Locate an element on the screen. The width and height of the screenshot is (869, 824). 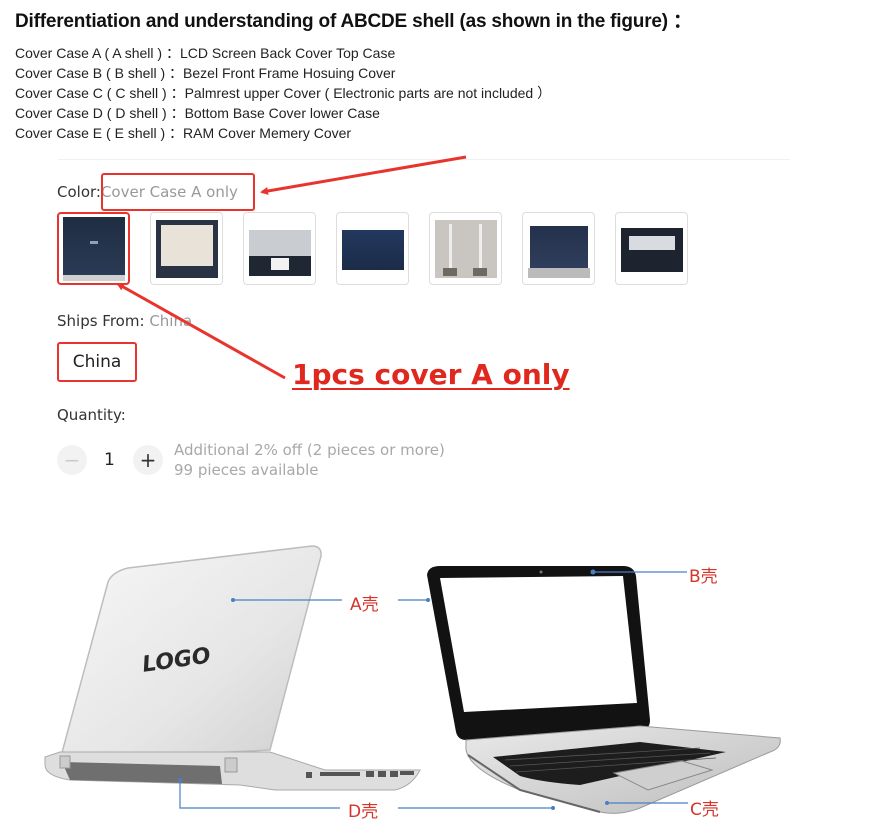
thumb-image-d is located at coordinates (372, 248).